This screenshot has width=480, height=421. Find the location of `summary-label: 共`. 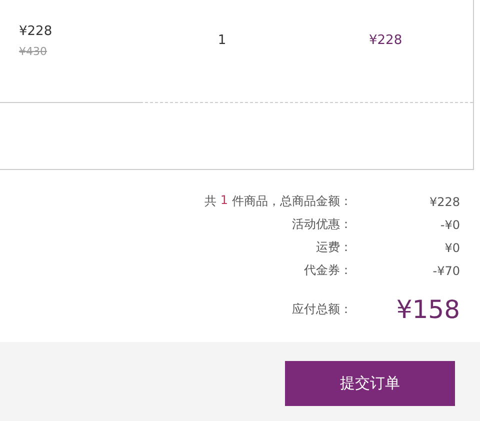

summary-label: 共 is located at coordinates (210, 201).